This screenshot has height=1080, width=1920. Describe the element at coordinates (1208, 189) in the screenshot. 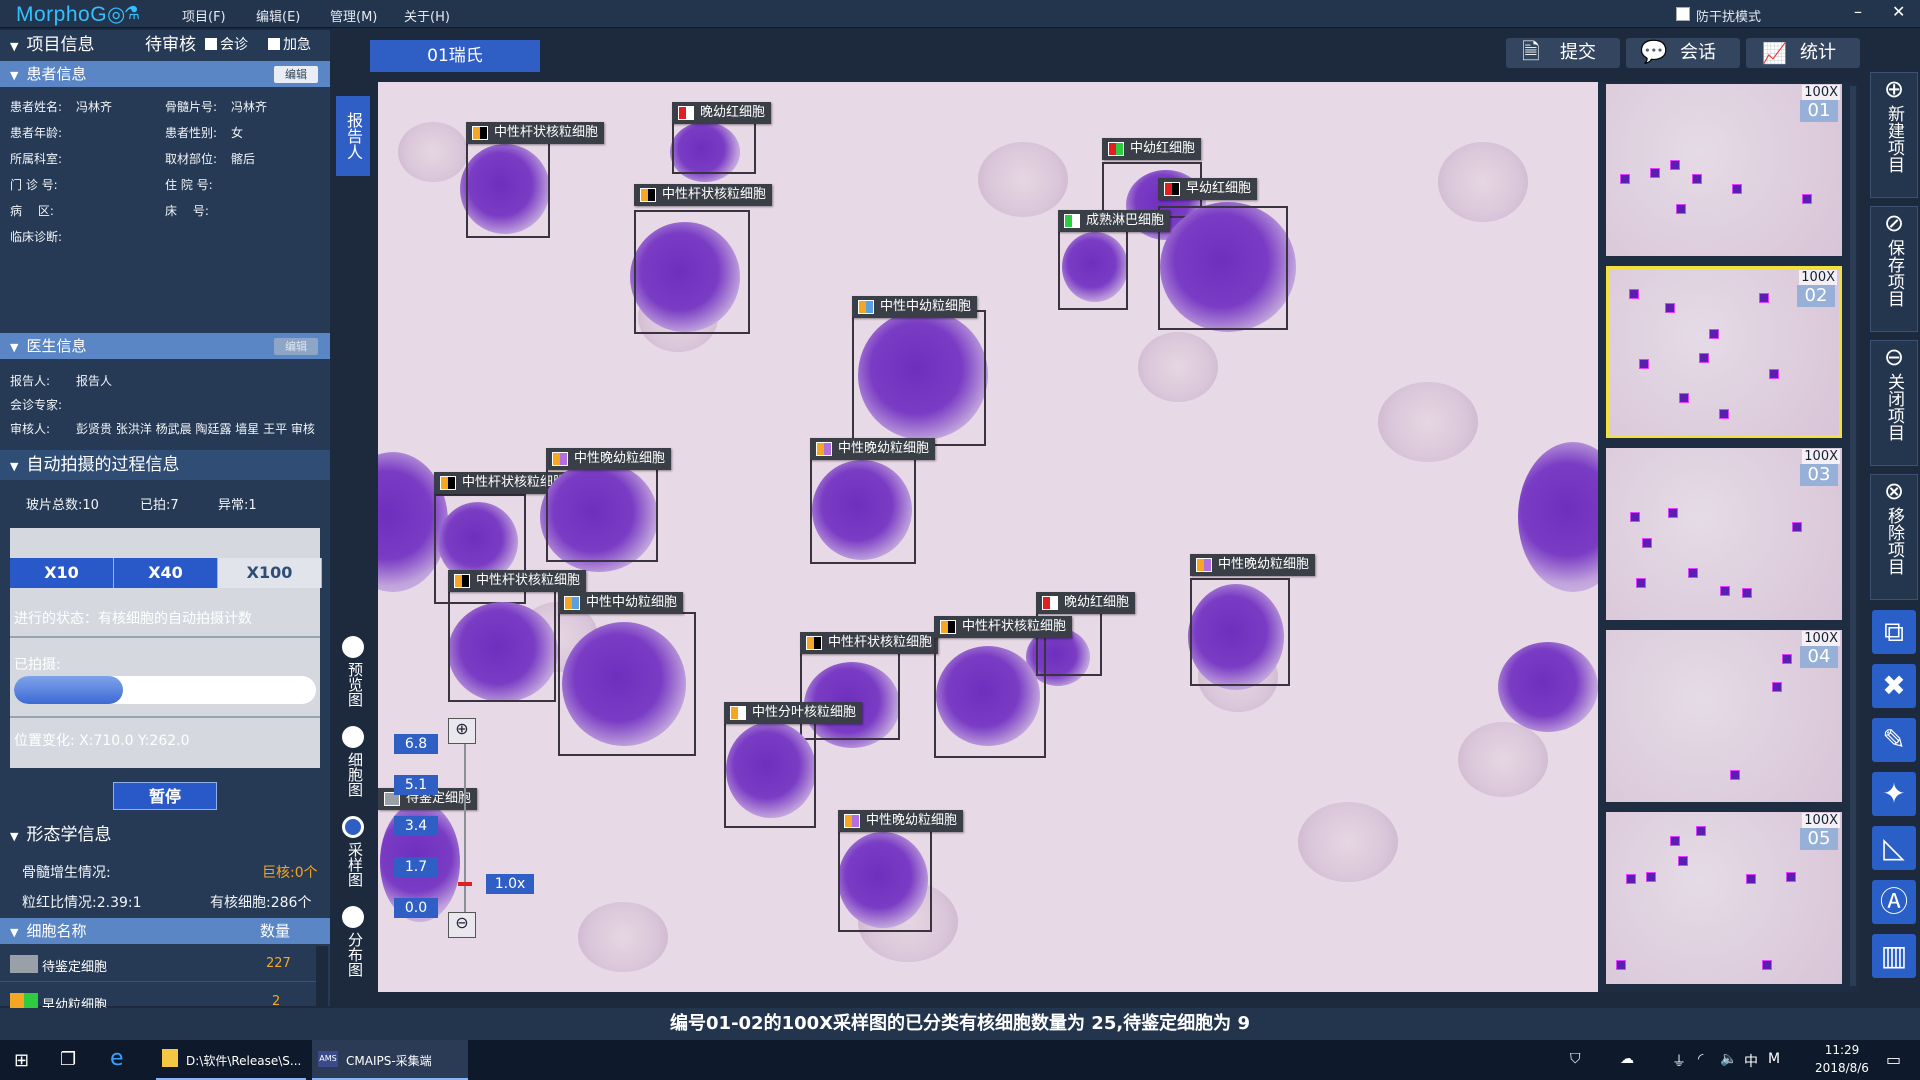

I see `cell-label: 早幼红细胞` at that location.